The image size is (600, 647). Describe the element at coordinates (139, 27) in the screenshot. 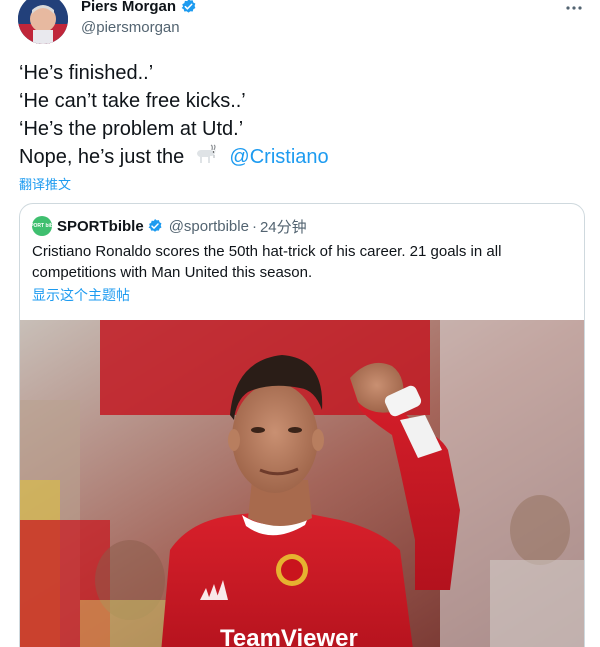

I see `author-handle: @piersmorgan` at that location.